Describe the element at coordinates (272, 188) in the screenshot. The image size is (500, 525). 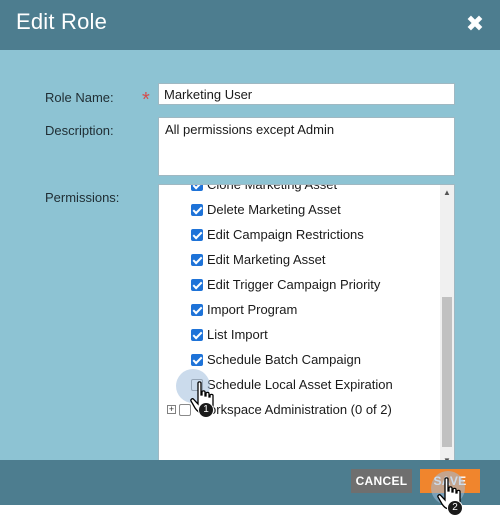
I see `permission-label: Clone Marketing Asset` at that location.